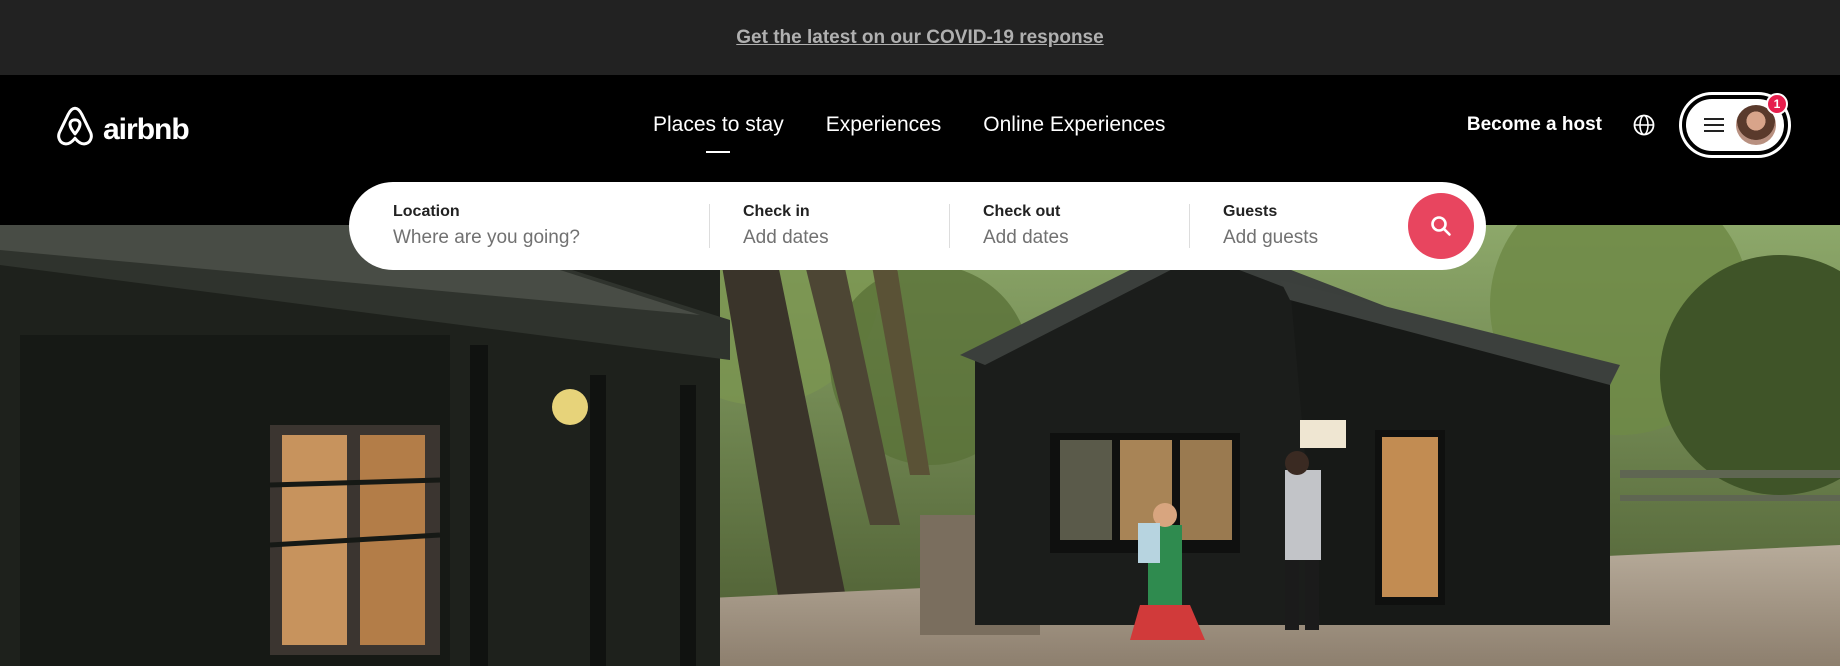 The width and height of the screenshot is (1840, 666). What do you see at coordinates (1069, 226) in the screenshot?
I see `check-out-field: Check out Add dates` at bounding box center [1069, 226].